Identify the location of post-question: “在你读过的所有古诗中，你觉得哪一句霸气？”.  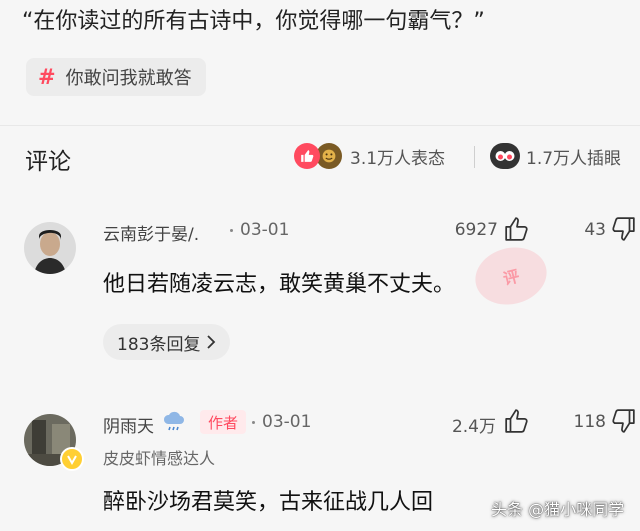
(253, 21).